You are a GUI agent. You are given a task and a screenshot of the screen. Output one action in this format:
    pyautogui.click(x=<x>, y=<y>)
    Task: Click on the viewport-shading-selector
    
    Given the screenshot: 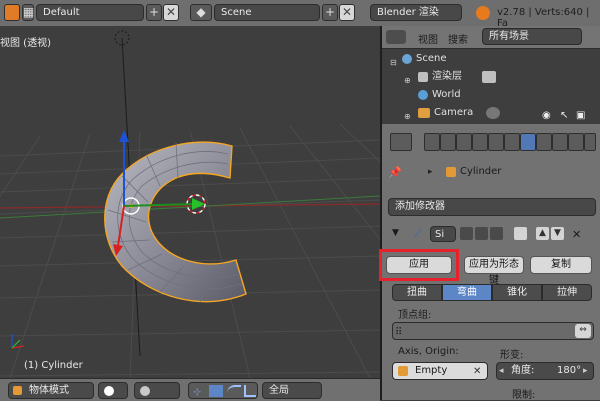 What is the action you would take?
    pyautogui.click(x=113, y=390)
    